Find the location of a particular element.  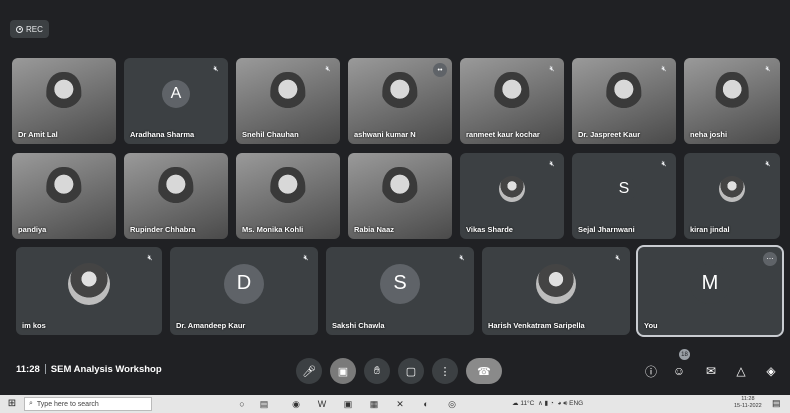

participant-tile: Rupinder Chhabra is located at coordinates (176, 196).